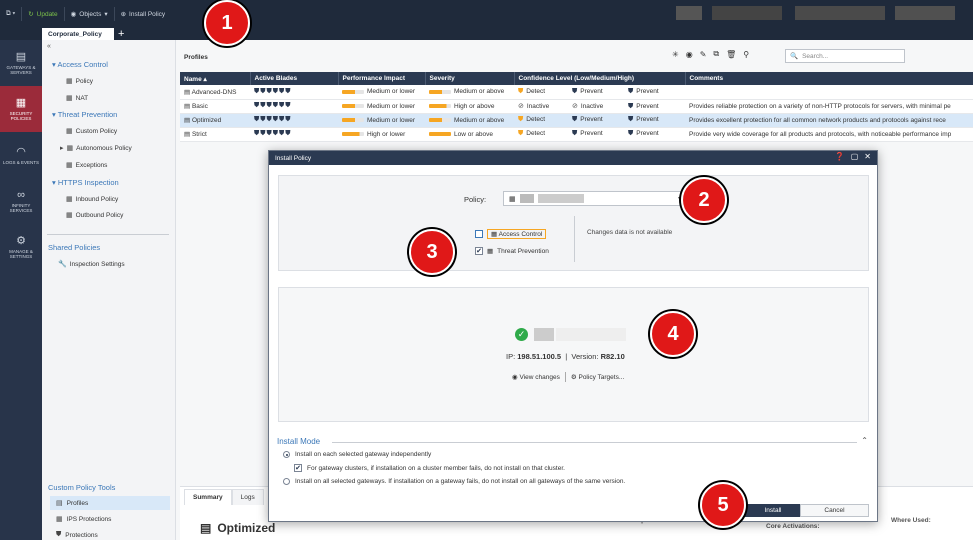 The height and width of the screenshot is (540, 973). Describe the element at coordinates (432, 252) in the screenshot. I see `callout-3: 3` at that location.